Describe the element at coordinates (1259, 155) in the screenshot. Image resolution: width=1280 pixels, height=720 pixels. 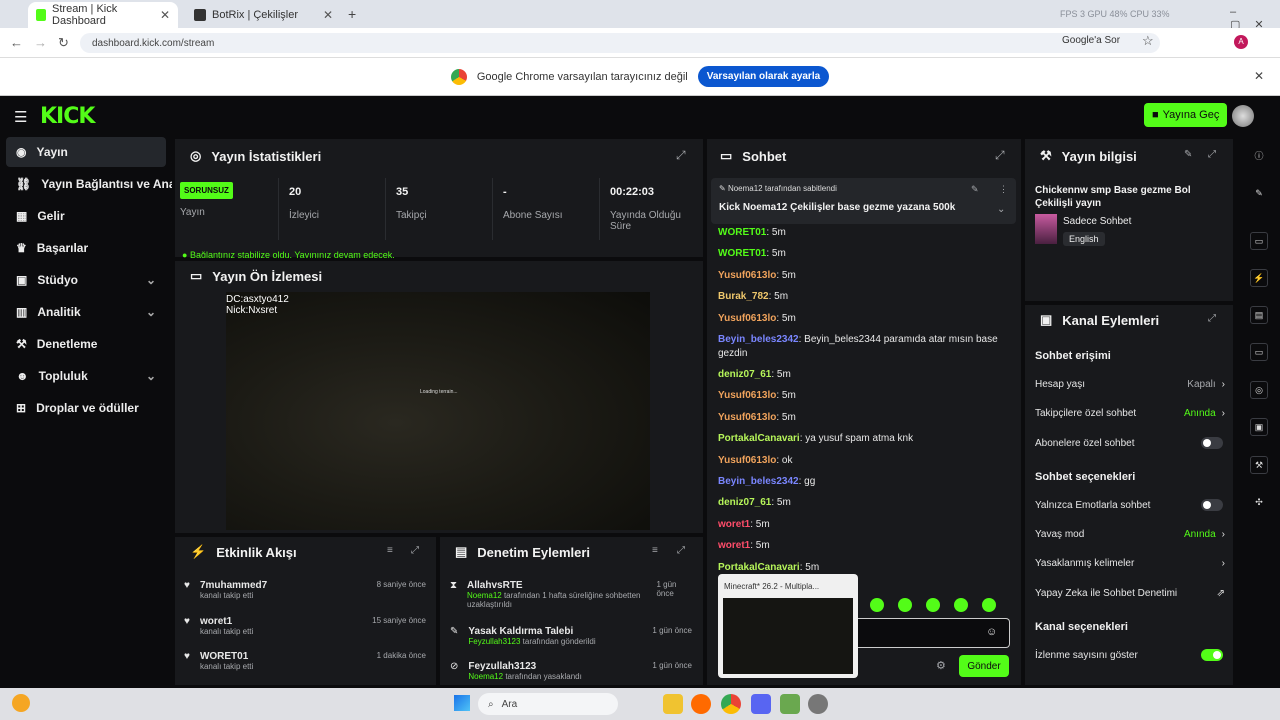
I see `info-icon: ⓘ` at that location.